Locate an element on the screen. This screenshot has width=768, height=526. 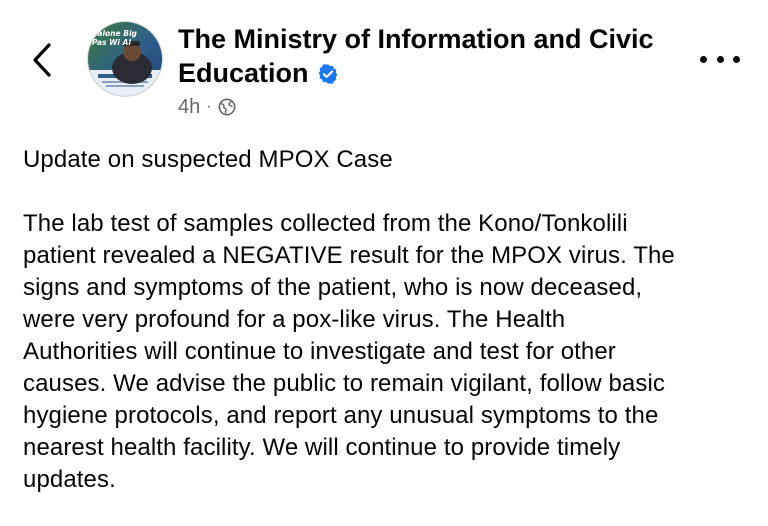
avatar-image: Salone Big Pas Wi Al is located at coordinates (125, 59).